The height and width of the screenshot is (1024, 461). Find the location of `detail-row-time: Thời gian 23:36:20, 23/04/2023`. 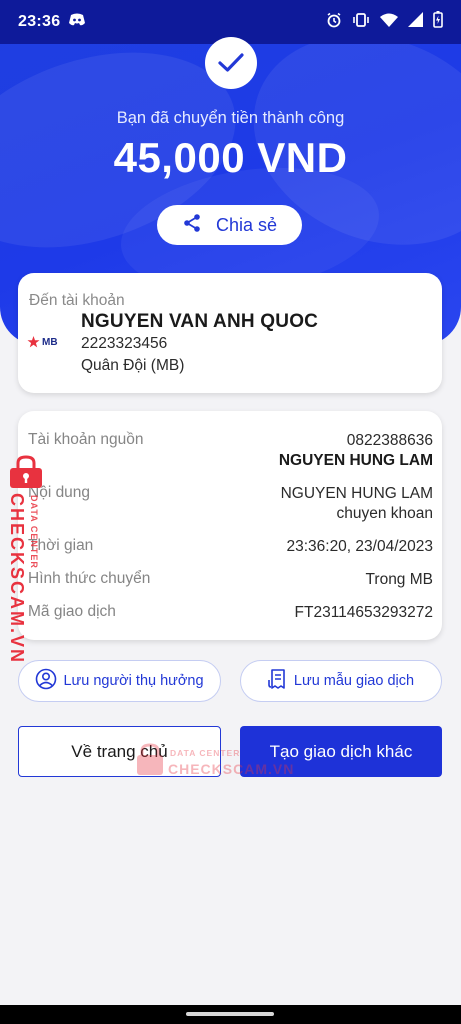

detail-row-time: Thời gian 23:36:20, 23/04/2023 is located at coordinates (230, 547).